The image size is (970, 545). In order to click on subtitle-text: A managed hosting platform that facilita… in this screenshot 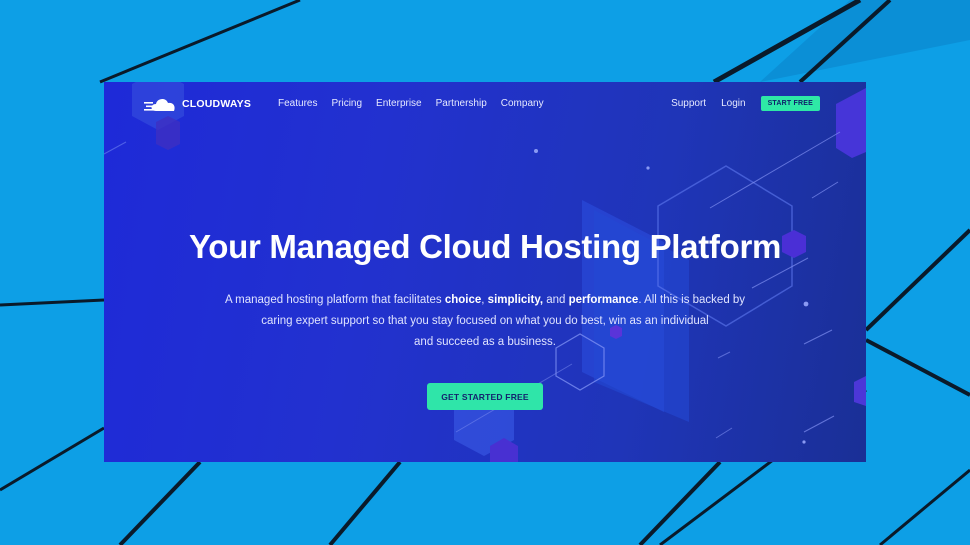, I will do `click(334, 300)`.